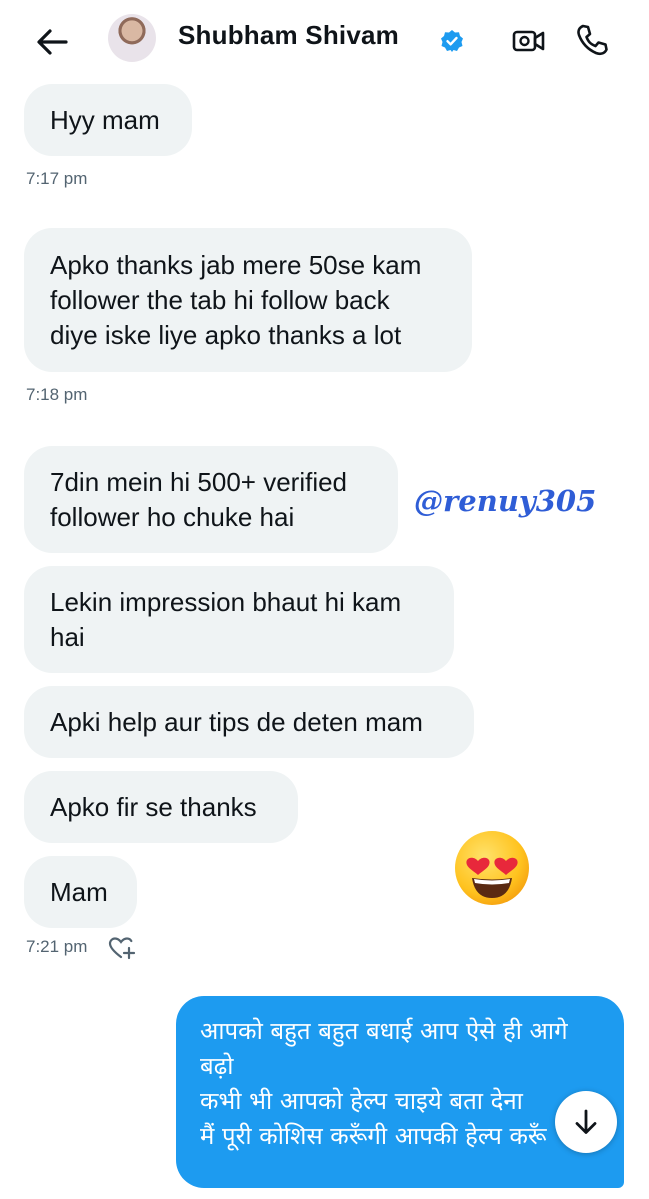 The image size is (649, 1199). What do you see at coordinates (592, 40) in the screenshot?
I see `phone-call-icon` at bounding box center [592, 40].